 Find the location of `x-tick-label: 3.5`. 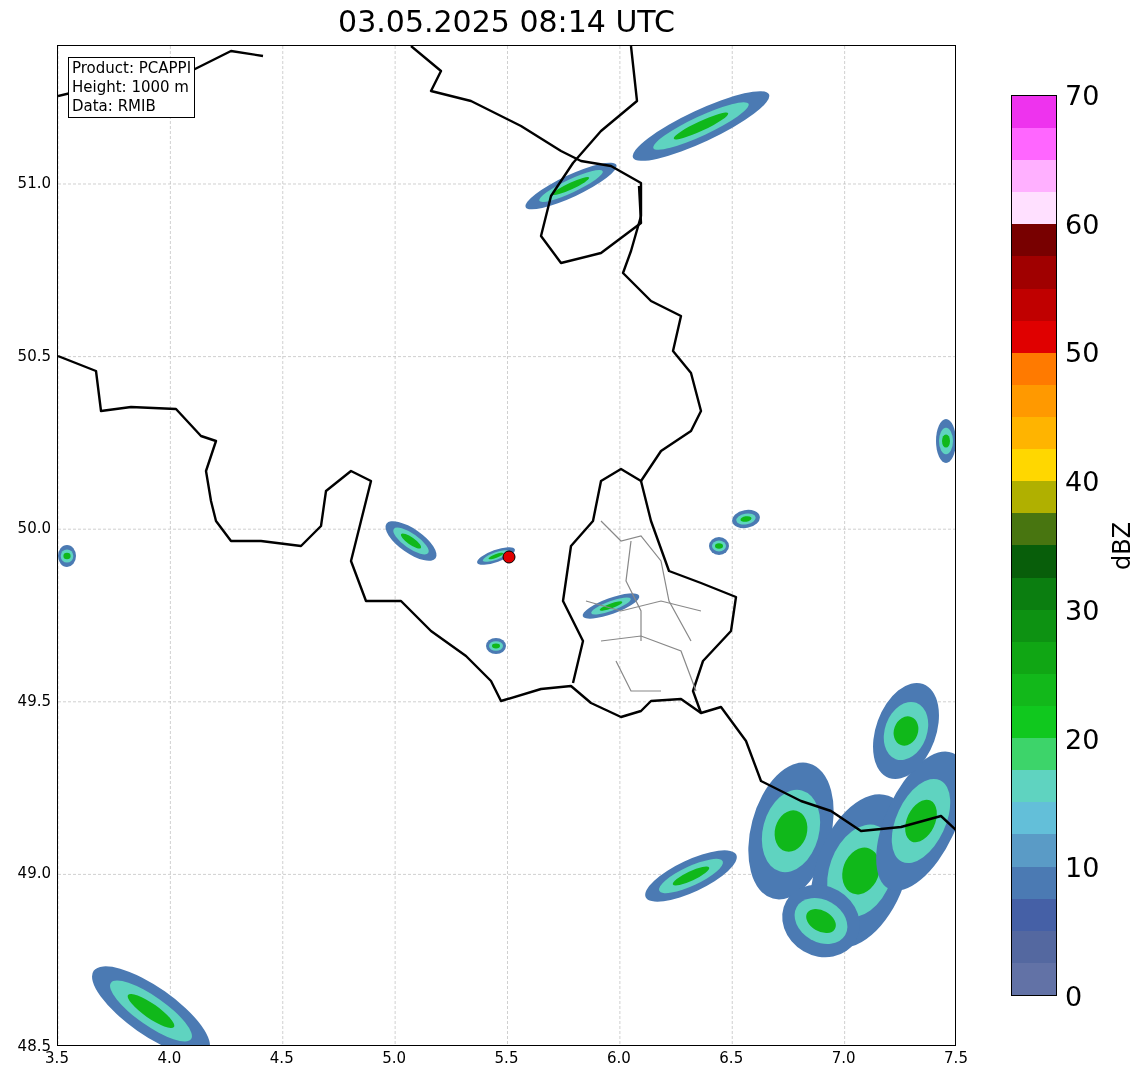

x-tick-label: 3.5 is located at coordinates (57, 1058).